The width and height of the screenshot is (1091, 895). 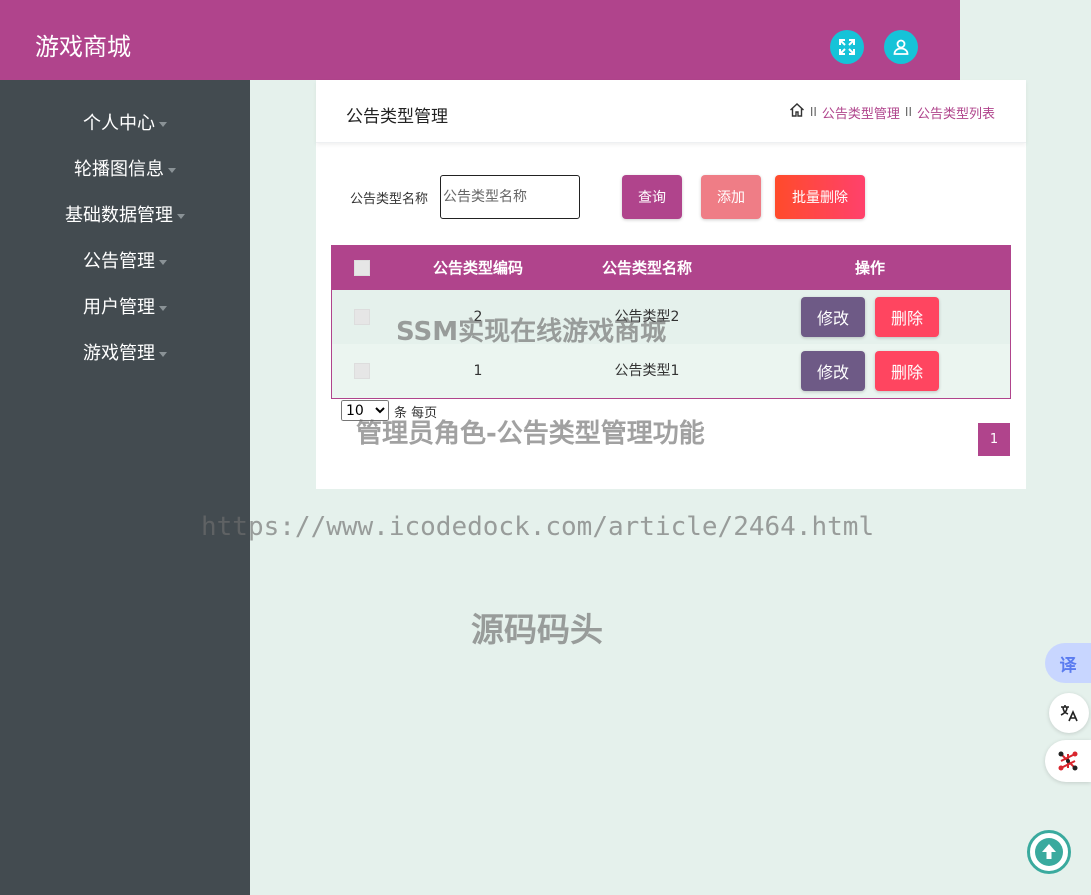 What do you see at coordinates (119, 261) in the screenshot?
I see `sidebar-item-label: 公告管理` at bounding box center [119, 261].